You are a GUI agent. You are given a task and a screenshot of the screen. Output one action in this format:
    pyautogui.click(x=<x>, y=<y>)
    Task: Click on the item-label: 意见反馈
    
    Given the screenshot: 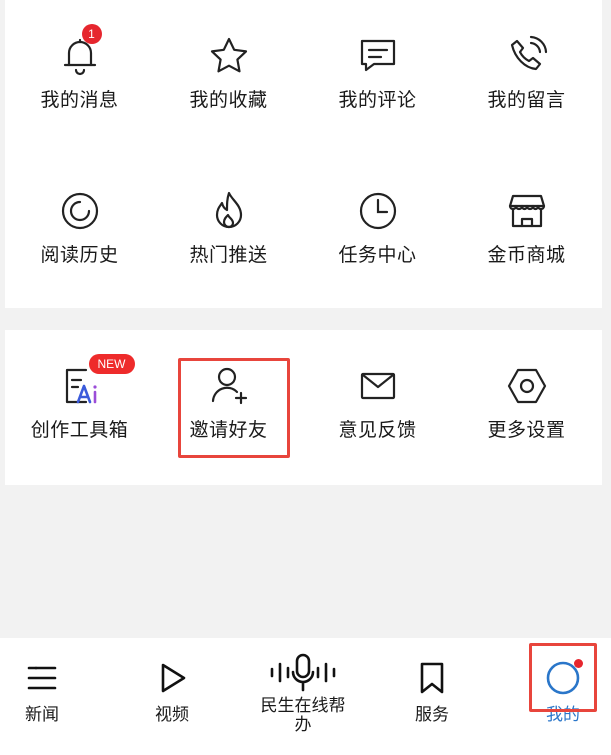 What is the action you would take?
    pyautogui.click(x=377, y=430)
    